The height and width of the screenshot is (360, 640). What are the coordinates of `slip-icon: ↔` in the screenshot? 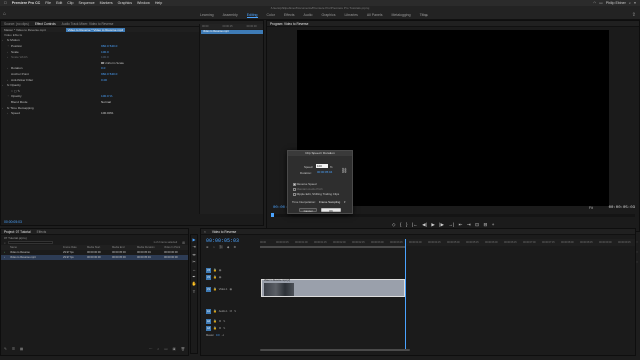 It's located at (194, 269).